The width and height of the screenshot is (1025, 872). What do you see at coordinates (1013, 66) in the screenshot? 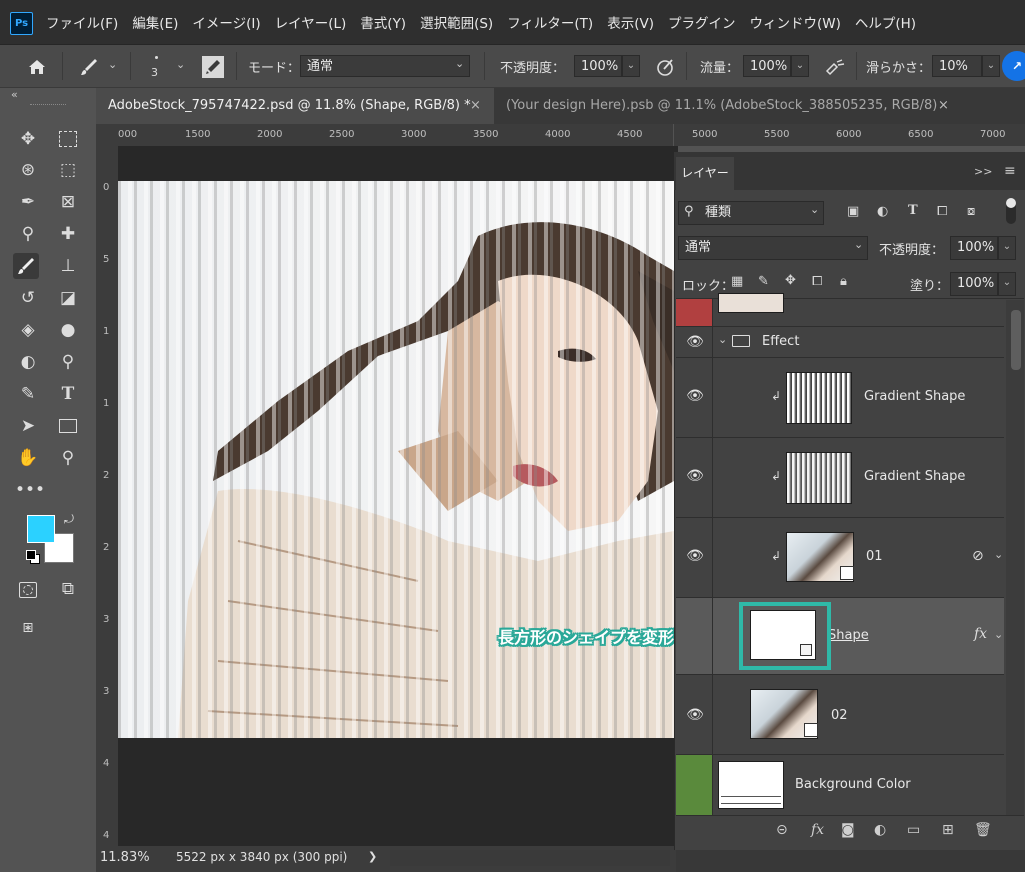
I see `share-button: ↗` at bounding box center [1013, 66].